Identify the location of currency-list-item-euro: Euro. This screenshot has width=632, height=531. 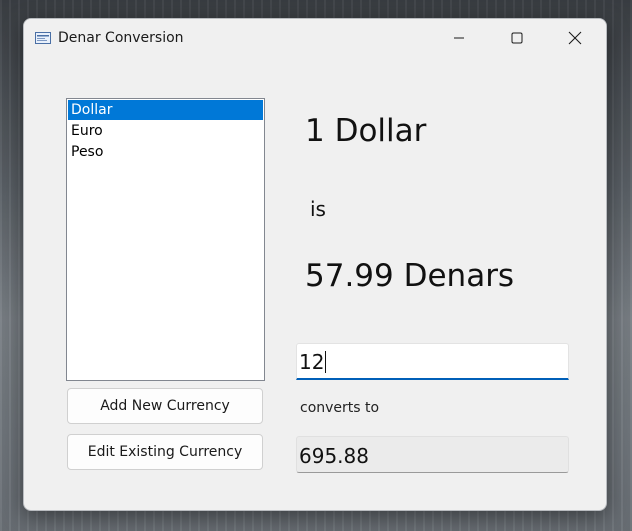
(165, 131).